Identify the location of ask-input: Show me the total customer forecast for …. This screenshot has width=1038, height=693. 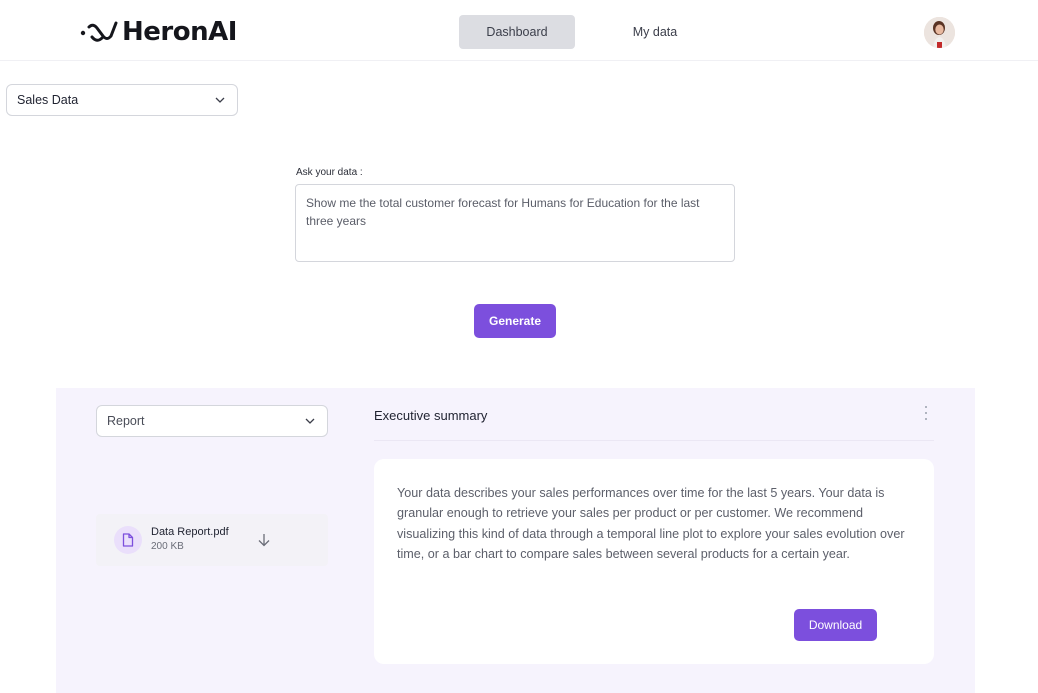
(515, 223).